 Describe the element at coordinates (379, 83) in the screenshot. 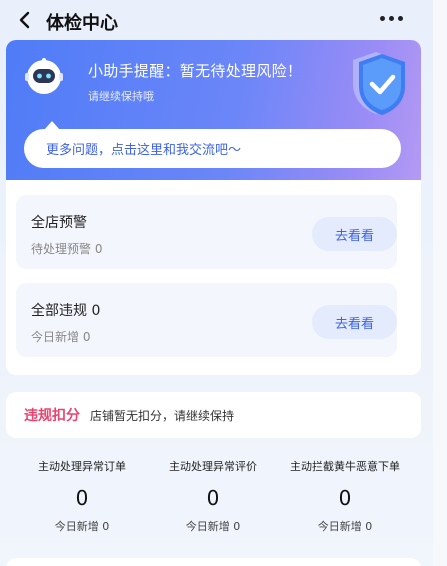

I see `shield-check-icon` at that location.